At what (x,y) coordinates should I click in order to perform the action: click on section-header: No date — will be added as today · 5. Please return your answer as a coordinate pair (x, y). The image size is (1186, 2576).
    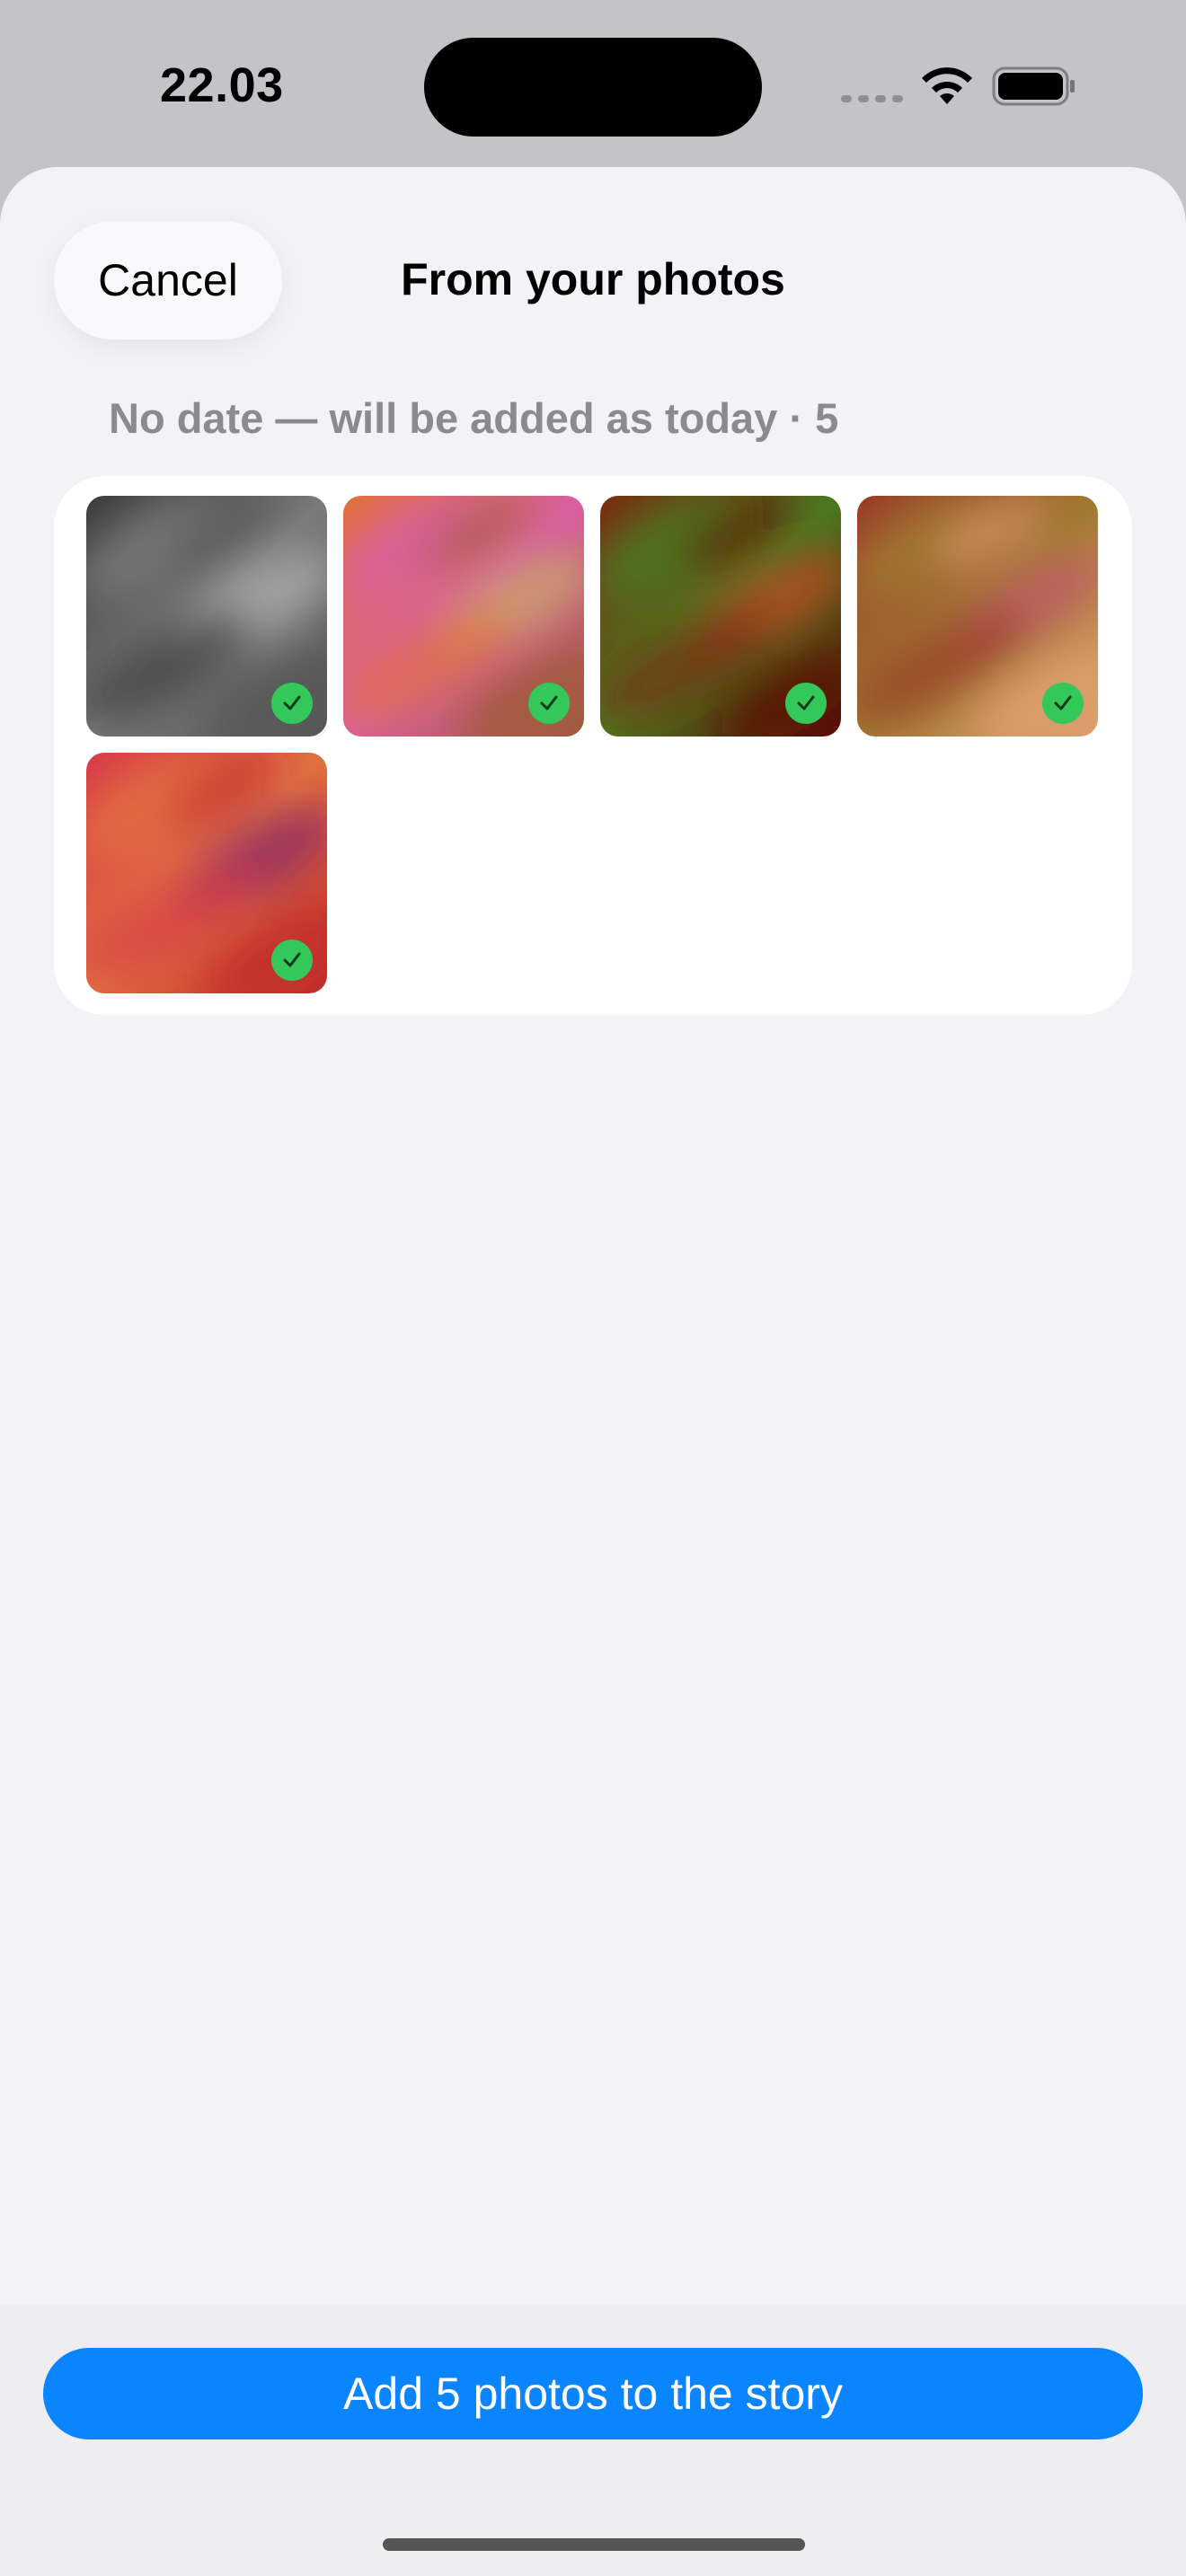
    Looking at the image, I should click on (474, 418).